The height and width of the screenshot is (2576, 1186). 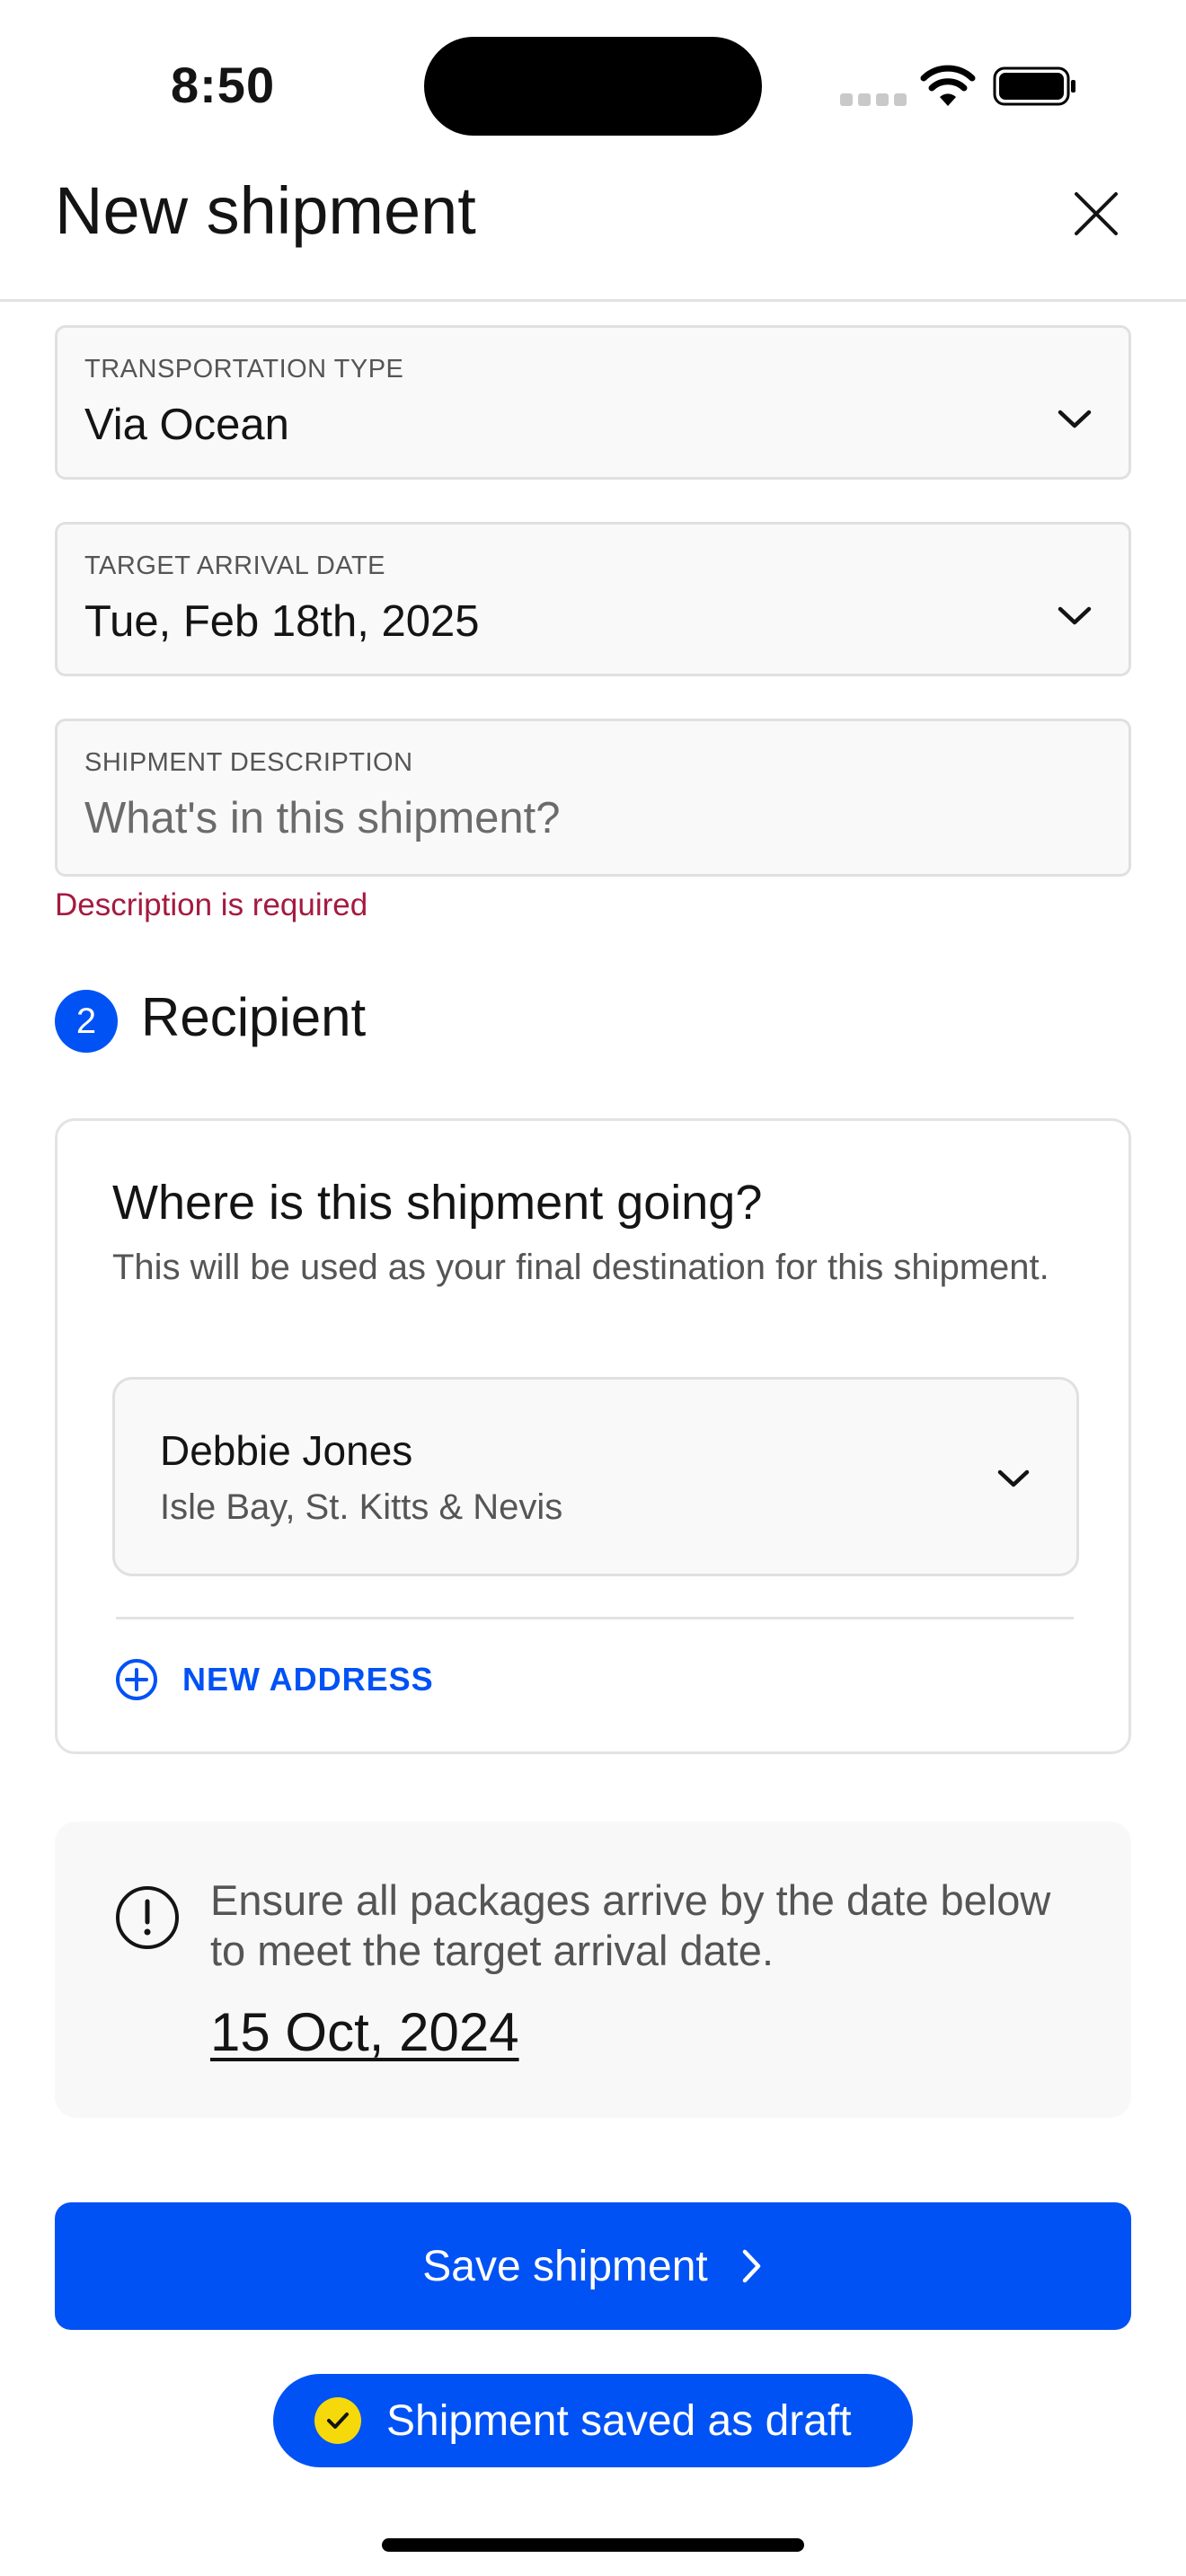 What do you see at coordinates (254, 1017) in the screenshot?
I see `recipient-section-title: Recipient` at bounding box center [254, 1017].